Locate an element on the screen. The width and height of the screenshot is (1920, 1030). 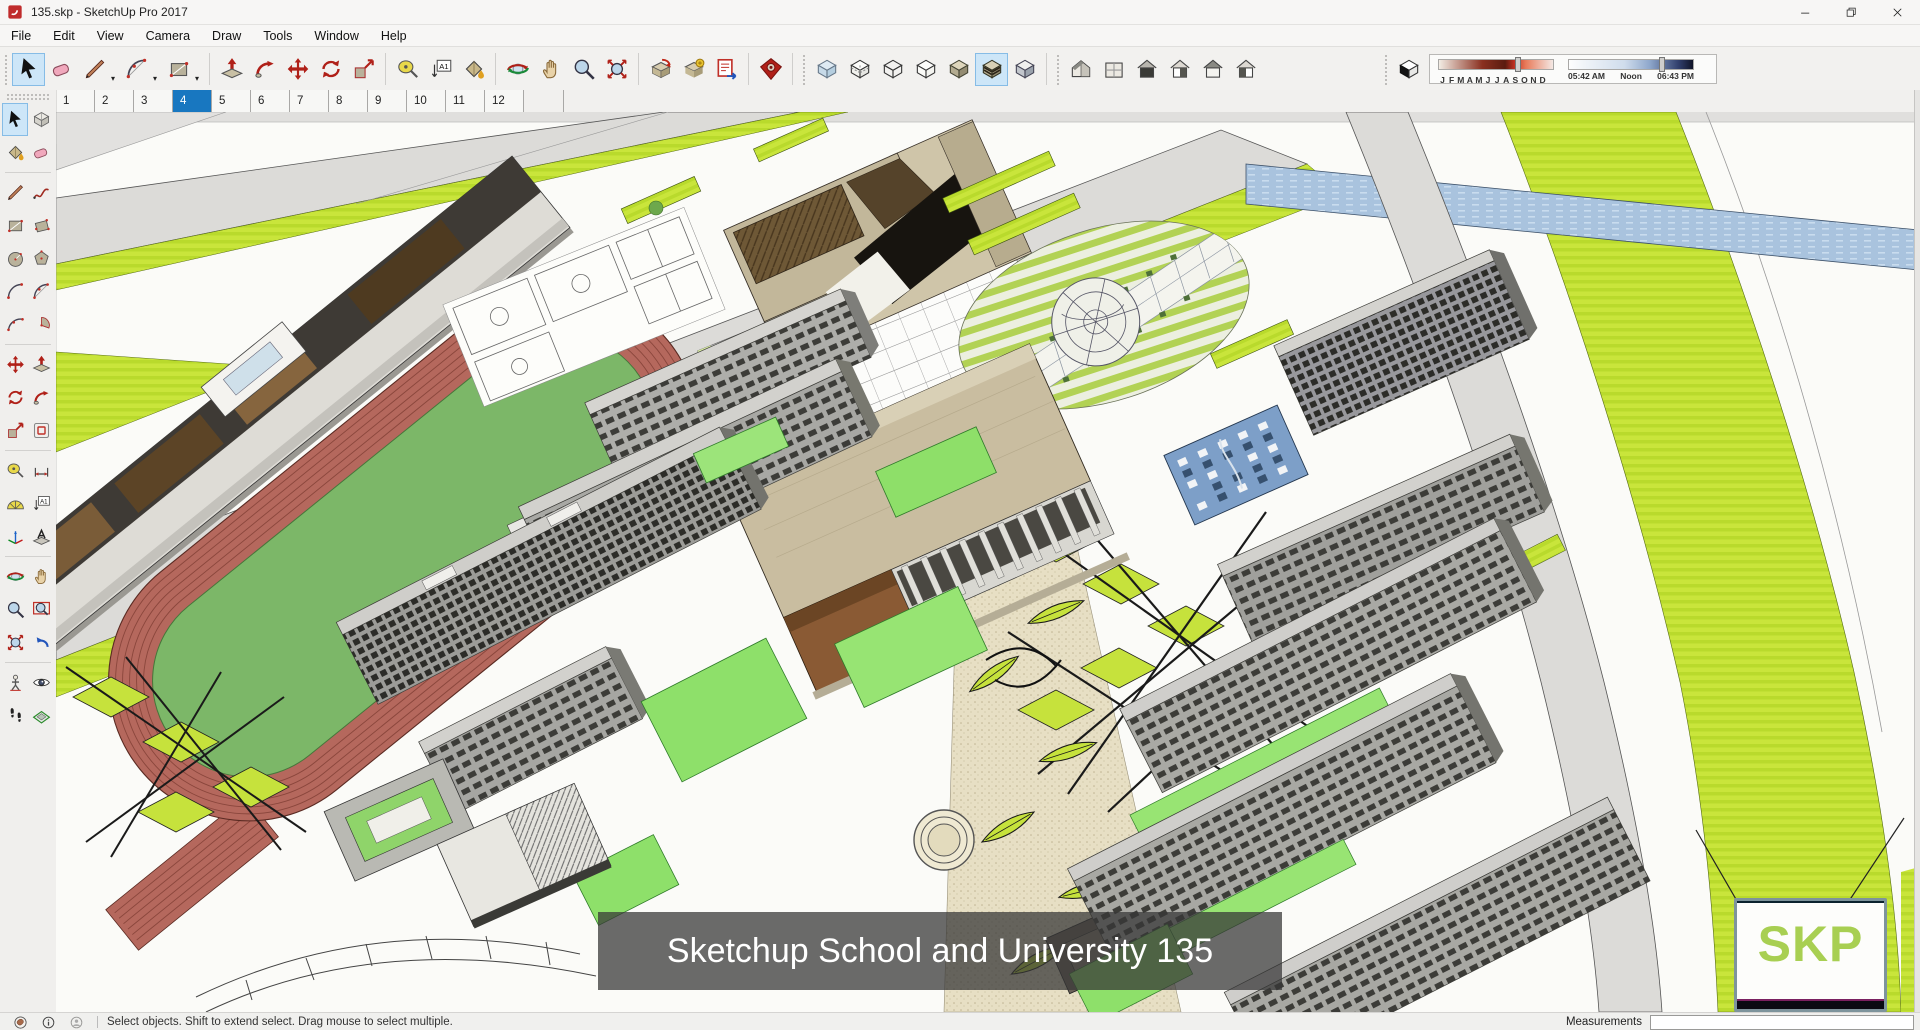
time-slider-track is located at coordinates (1631, 64).